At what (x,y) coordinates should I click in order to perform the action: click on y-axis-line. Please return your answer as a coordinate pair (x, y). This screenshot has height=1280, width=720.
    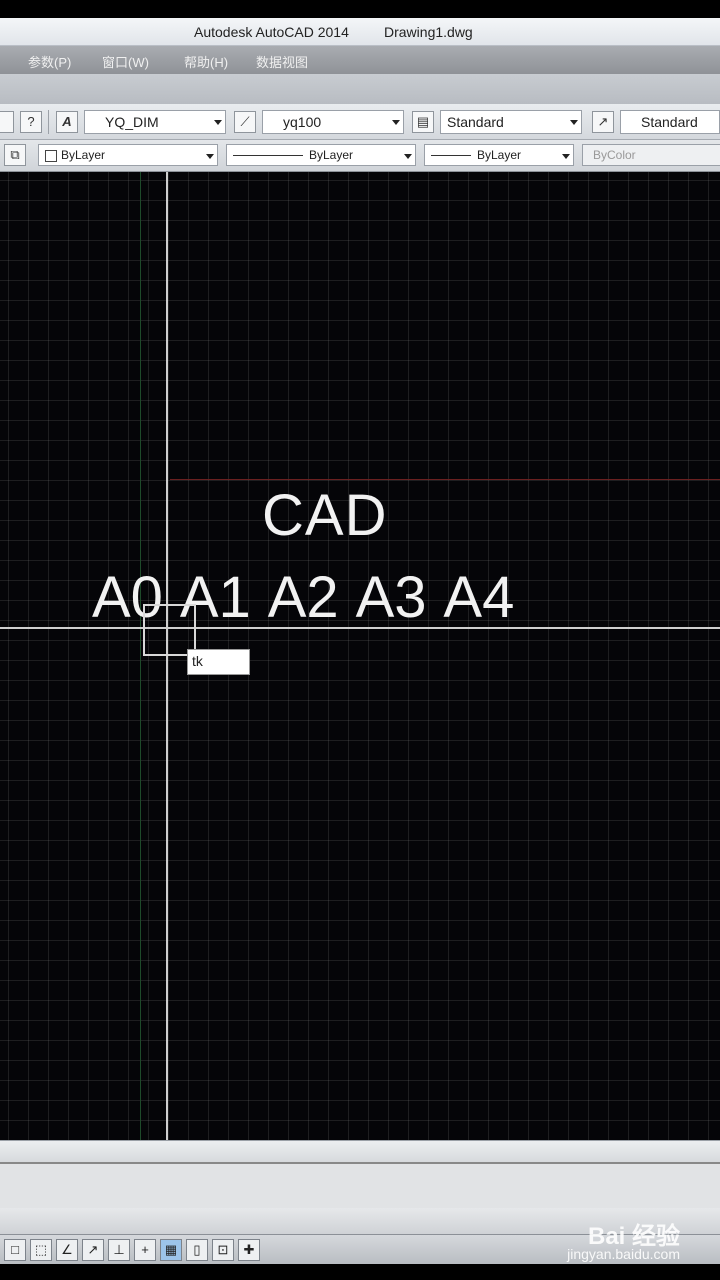
    Looking at the image, I should click on (140, 656).